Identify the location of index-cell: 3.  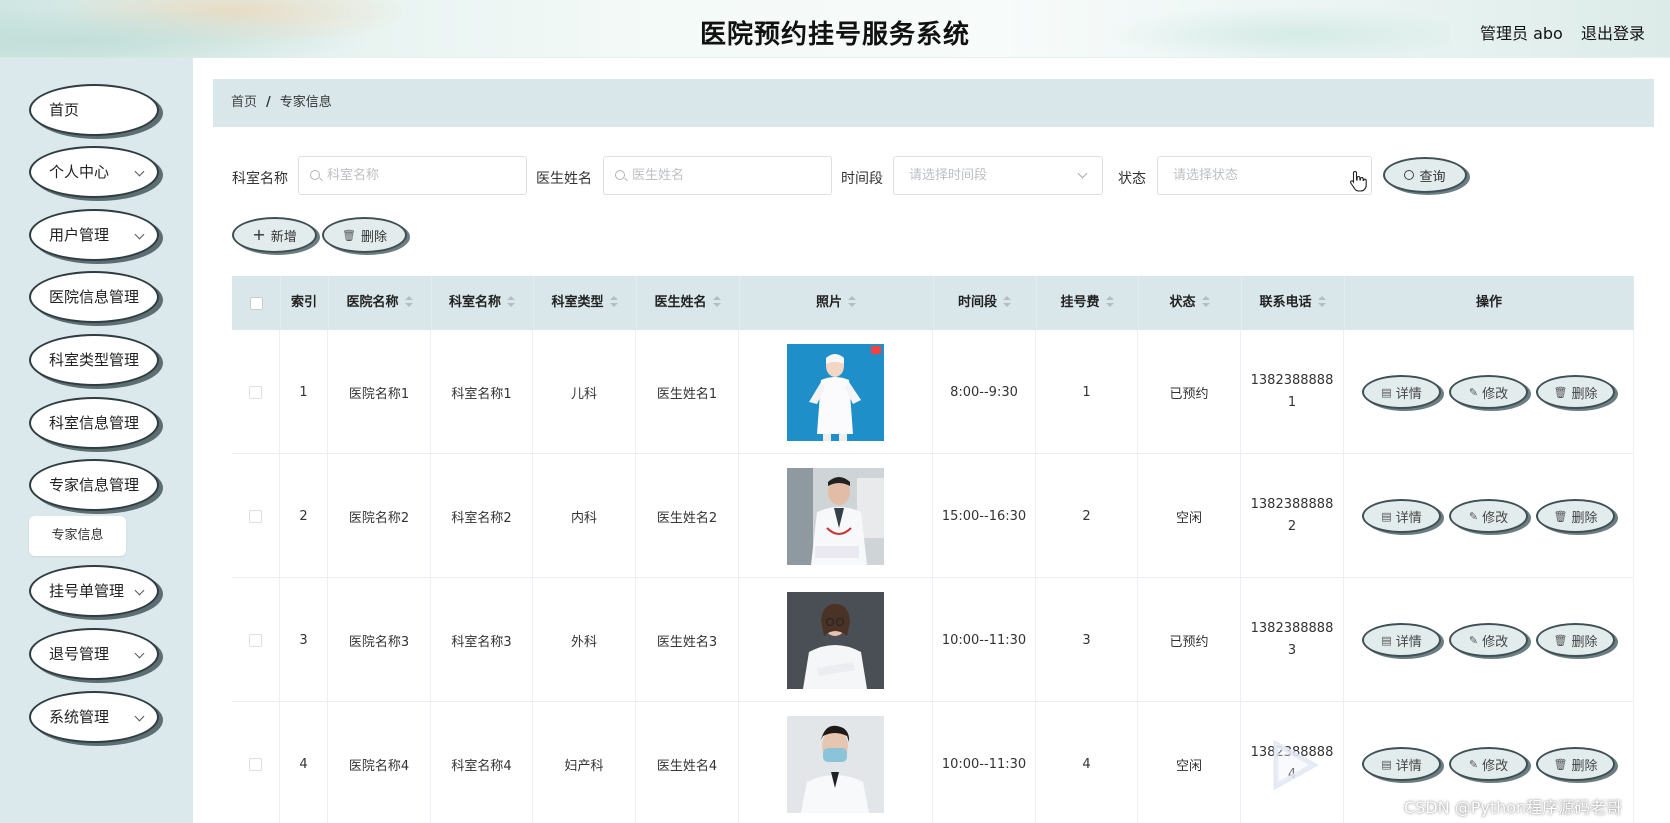
(304, 640).